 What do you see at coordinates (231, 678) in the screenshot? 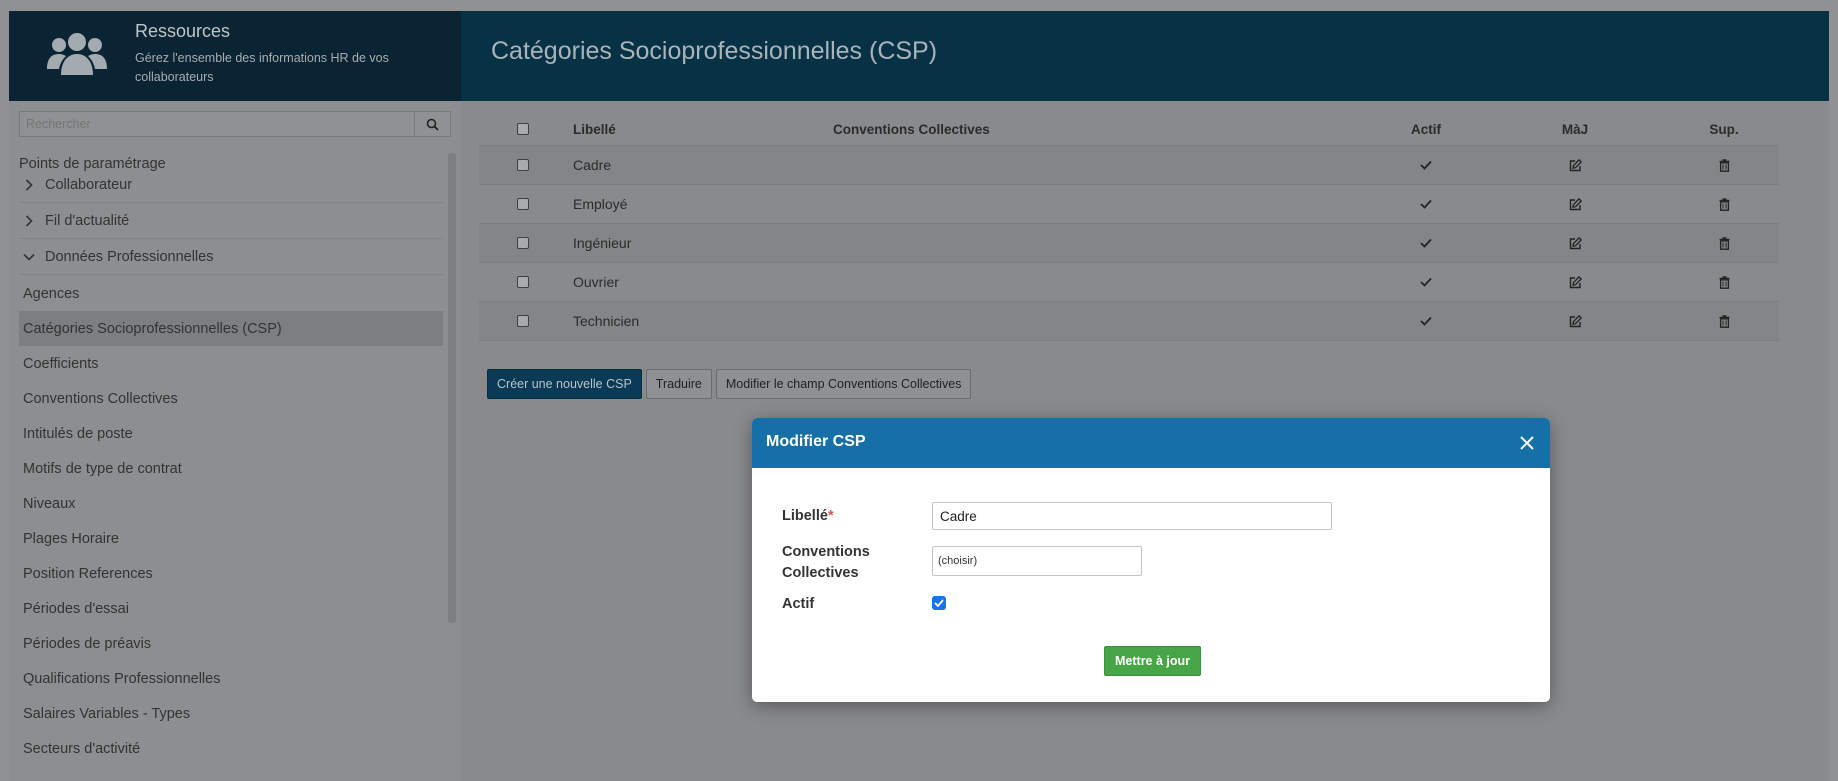
I see `sidebar-item-qualifications: Qualifications Professionnelles` at bounding box center [231, 678].